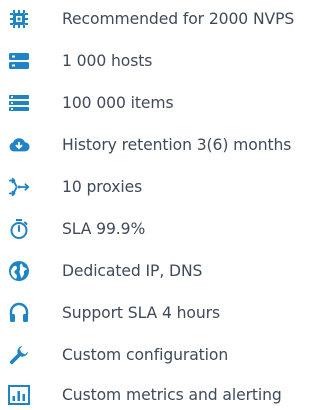 This screenshot has width=327, height=410. What do you see at coordinates (102, 187) in the screenshot?
I see `feature-label: 10 proxies` at bounding box center [102, 187].